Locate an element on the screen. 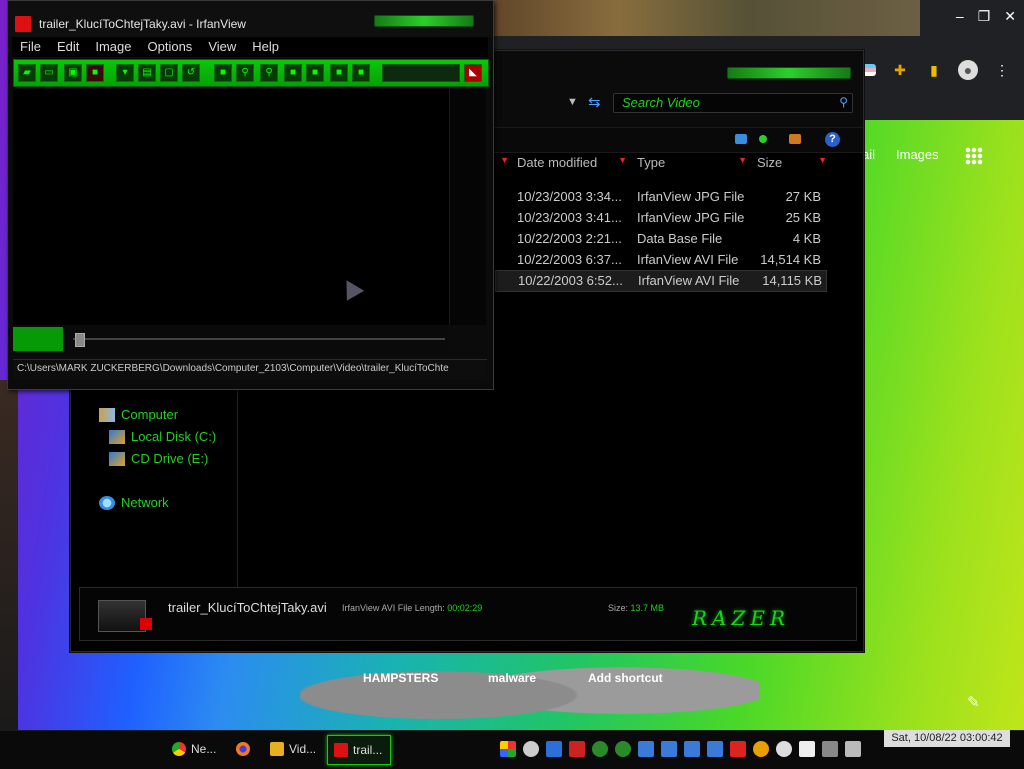  maximize-icon: ❐ is located at coordinates (984, 16).